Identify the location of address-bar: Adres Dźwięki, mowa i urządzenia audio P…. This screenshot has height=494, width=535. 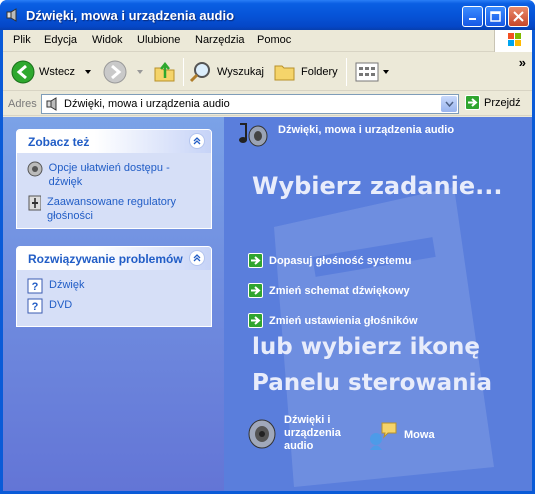
(267, 104).